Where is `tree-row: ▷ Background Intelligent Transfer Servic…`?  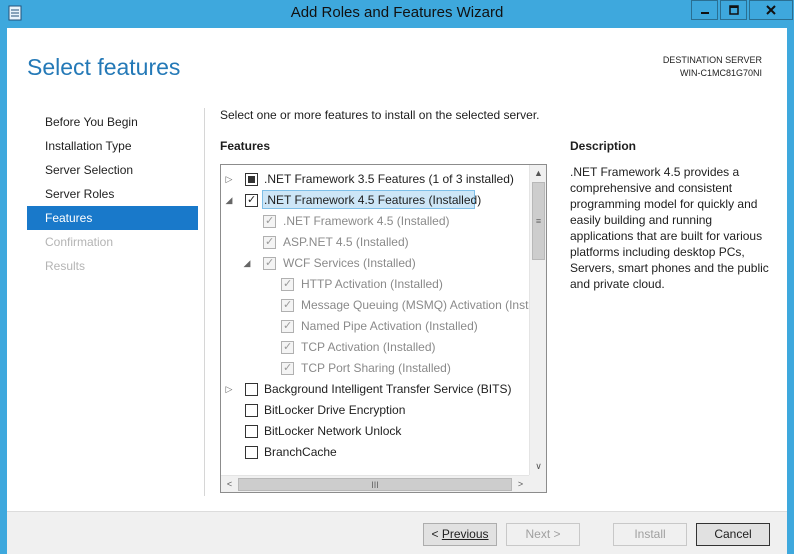 tree-row: ▷ Background Intelligent Transfer Servic… is located at coordinates (375, 389).